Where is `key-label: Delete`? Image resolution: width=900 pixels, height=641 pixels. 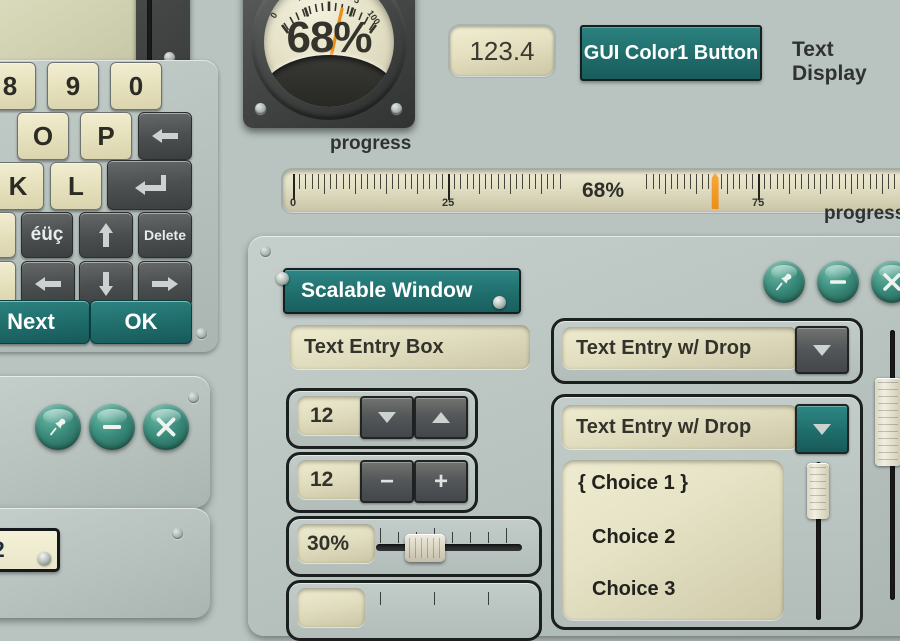 key-label: Delete is located at coordinates (165, 235).